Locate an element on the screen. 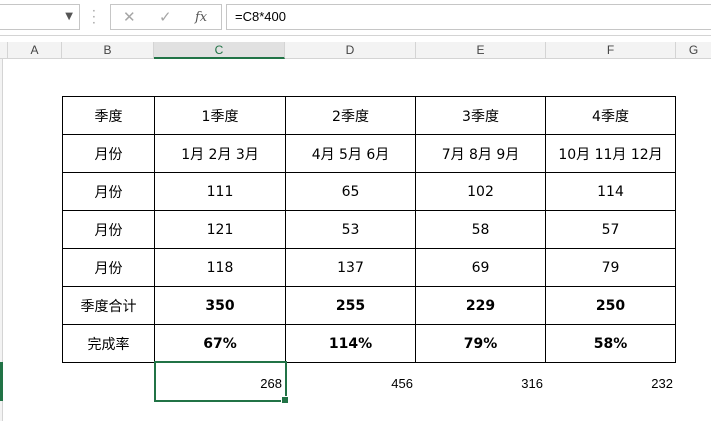 The width and height of the screenshot is (711, 421). enter-icon: ✓ is located at coordinates (165, 17).